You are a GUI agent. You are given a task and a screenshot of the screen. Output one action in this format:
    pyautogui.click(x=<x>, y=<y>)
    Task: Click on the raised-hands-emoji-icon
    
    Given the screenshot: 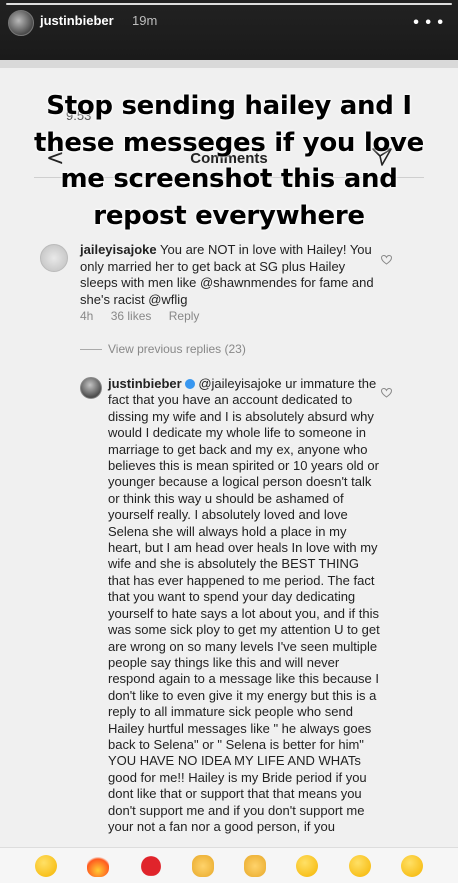 What is the action you would take?
    pyautogui.click(x=202, y=865)
    